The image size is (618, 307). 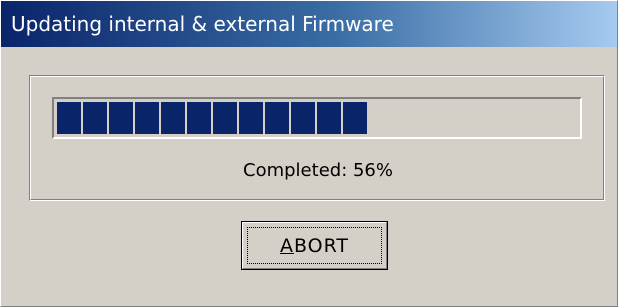 I want to click on progress-fill, so click(x=212, y=118).